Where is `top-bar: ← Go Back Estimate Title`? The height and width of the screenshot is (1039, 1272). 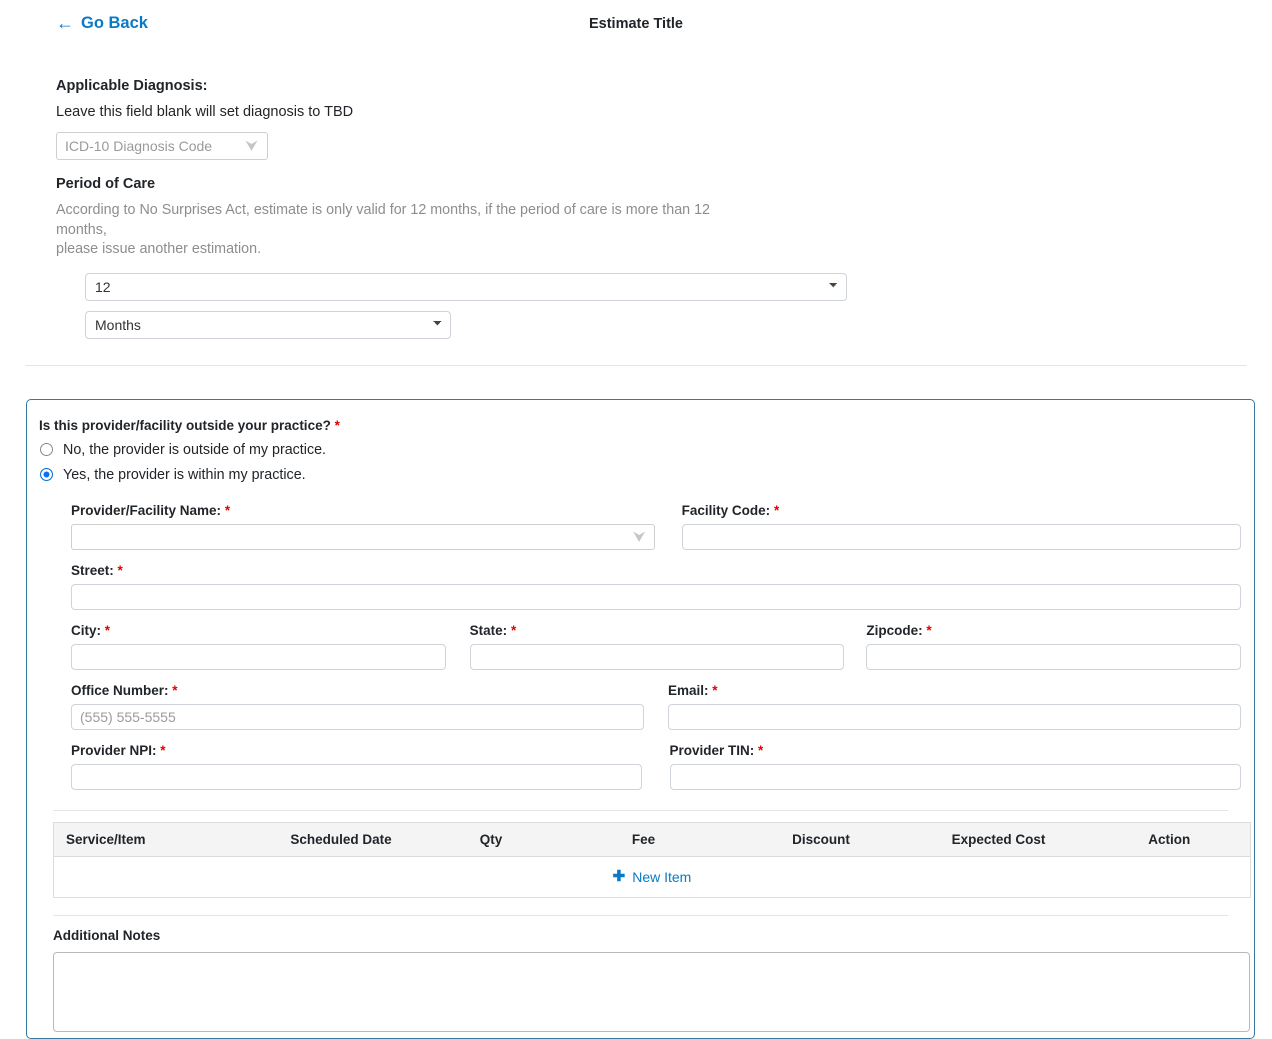
top-bar: ← Go Back Estimate Title is located at coordinates (636, 25).